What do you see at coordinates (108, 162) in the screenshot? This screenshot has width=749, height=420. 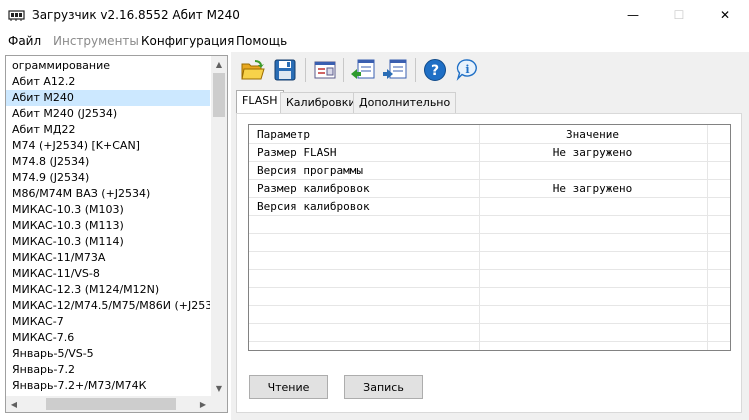 I see `list-item: М74.8 (J2534)` at bounding box center [108, 162].